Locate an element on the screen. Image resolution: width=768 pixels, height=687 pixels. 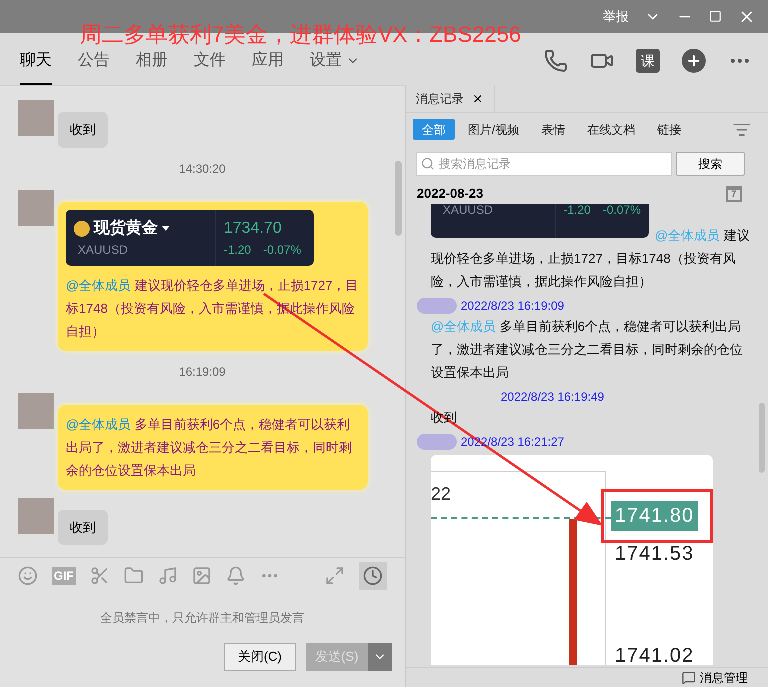
scissors-icon is located at coordinates (100, 576).